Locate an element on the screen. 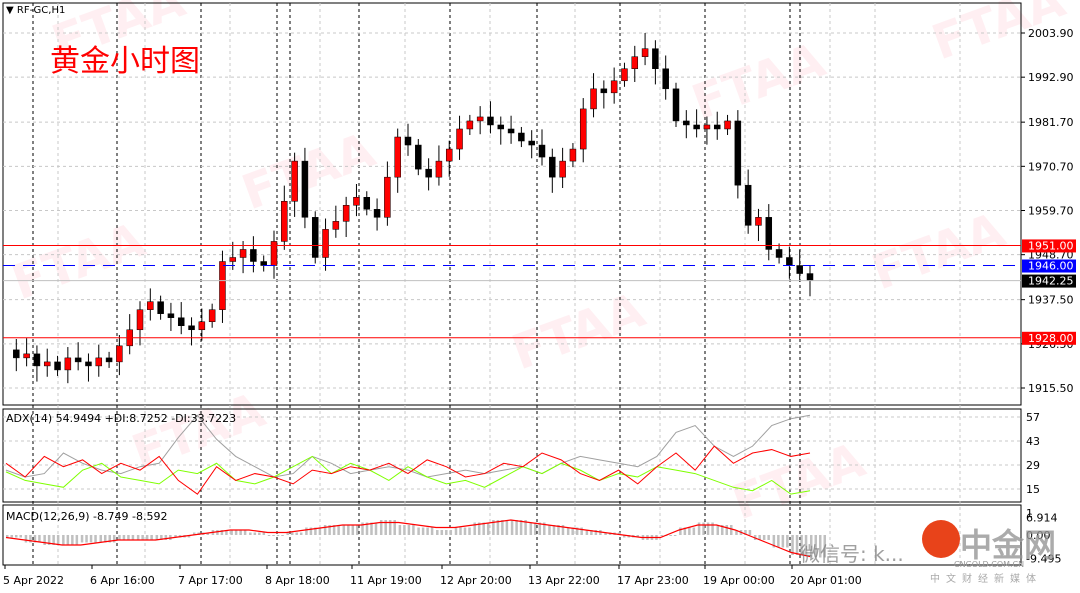 The image size is (1080, 593). symbol-label: ▼ RF-GC,H1 is located at coordinates (35, 10).